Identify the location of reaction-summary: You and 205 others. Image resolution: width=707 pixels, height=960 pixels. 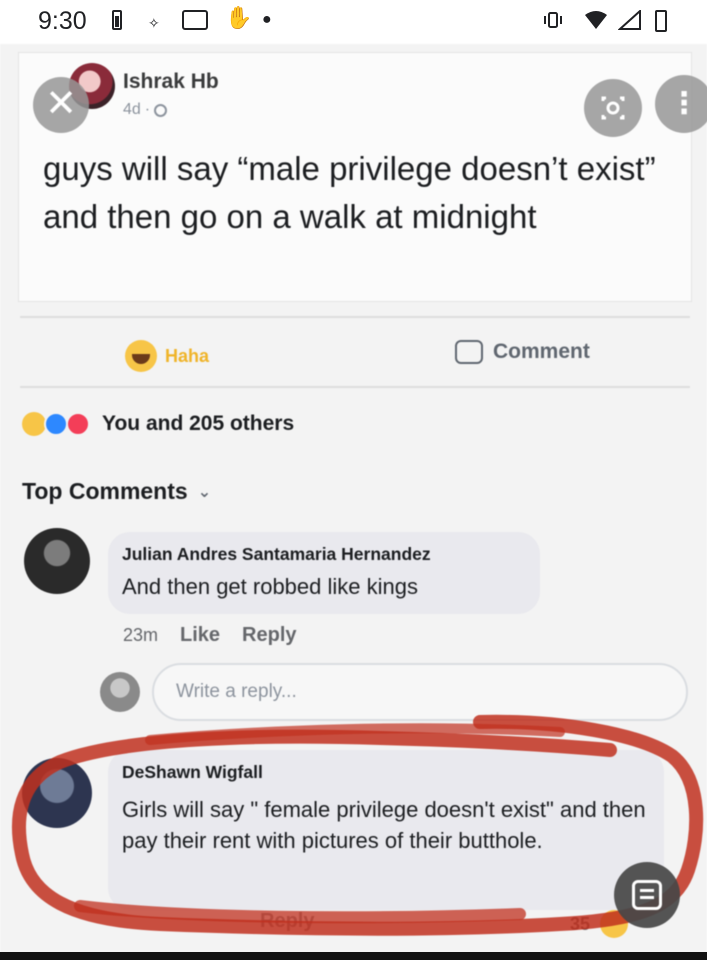
(158, 424).